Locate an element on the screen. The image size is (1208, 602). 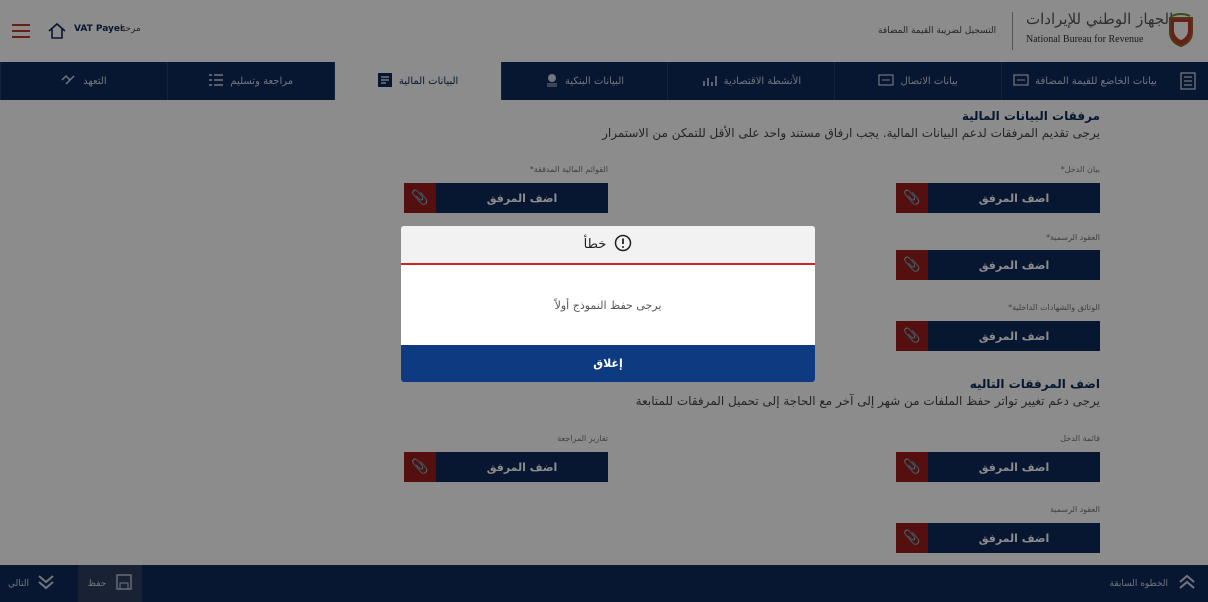
dialog-header: خطأ is located at coordinates (608, 245).